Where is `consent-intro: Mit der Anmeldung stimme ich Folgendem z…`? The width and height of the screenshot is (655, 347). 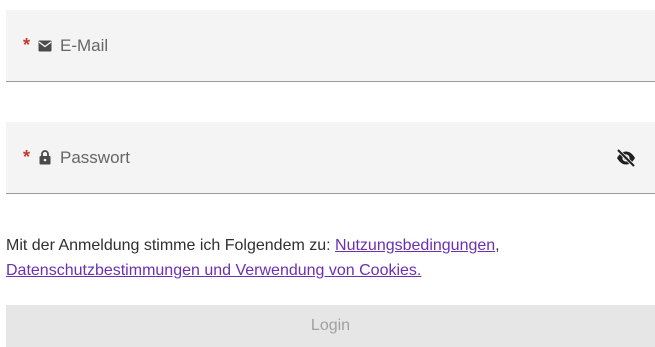 consent-intro: Mit der Anmeldung stimme ich Folgendem z… is located at coordinates (171, 245).